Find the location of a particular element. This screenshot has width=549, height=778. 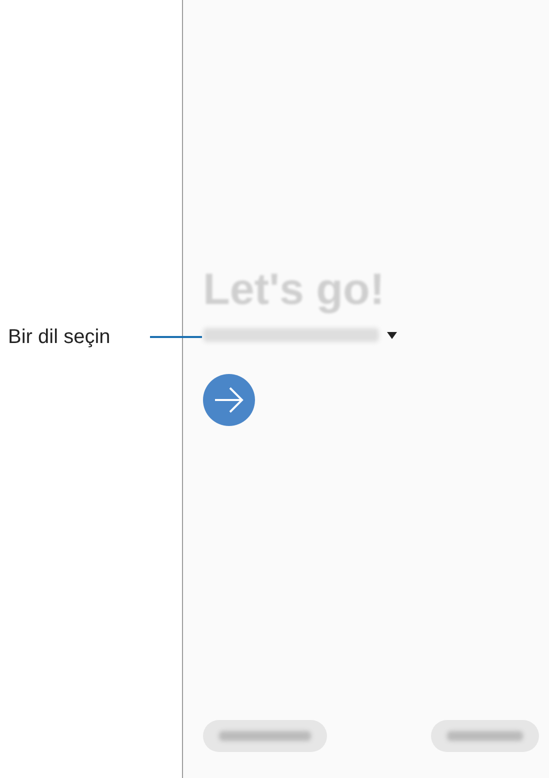

next-button is located at coordinates (229, 400).